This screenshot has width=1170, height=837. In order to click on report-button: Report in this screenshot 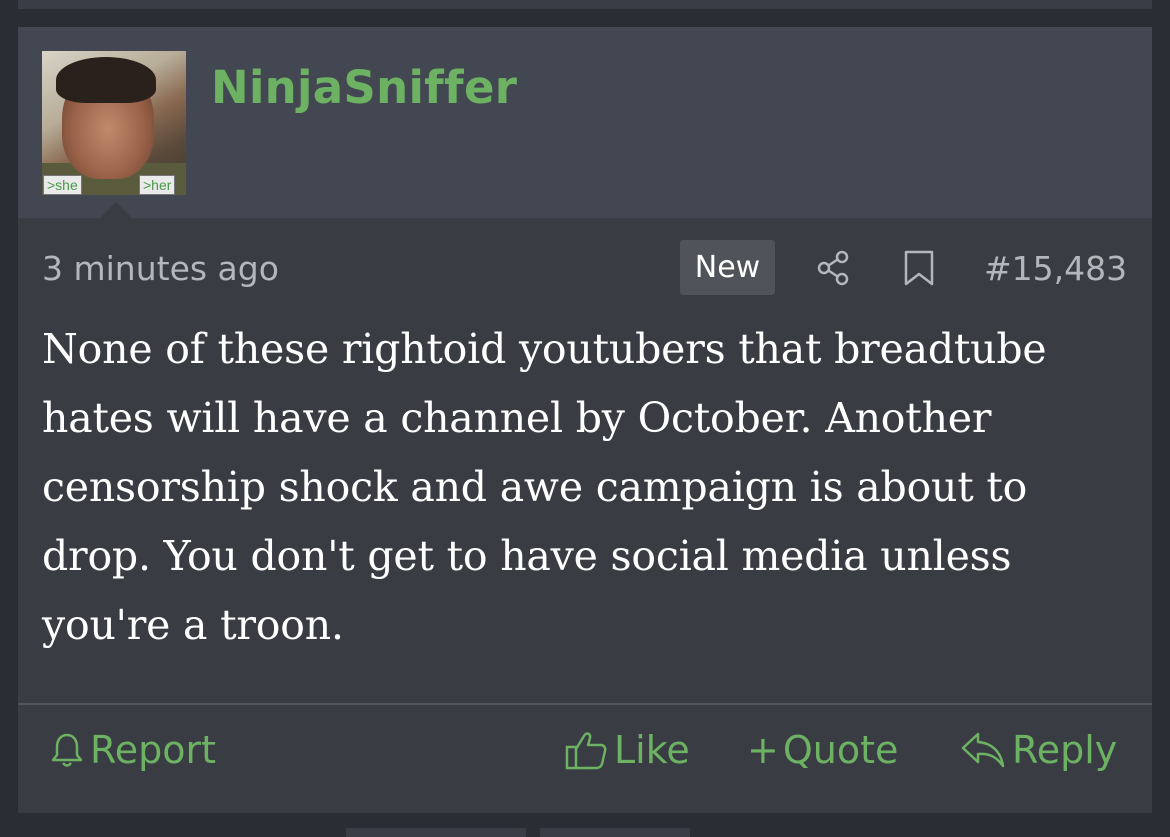, I will do `click(133, 750)`.